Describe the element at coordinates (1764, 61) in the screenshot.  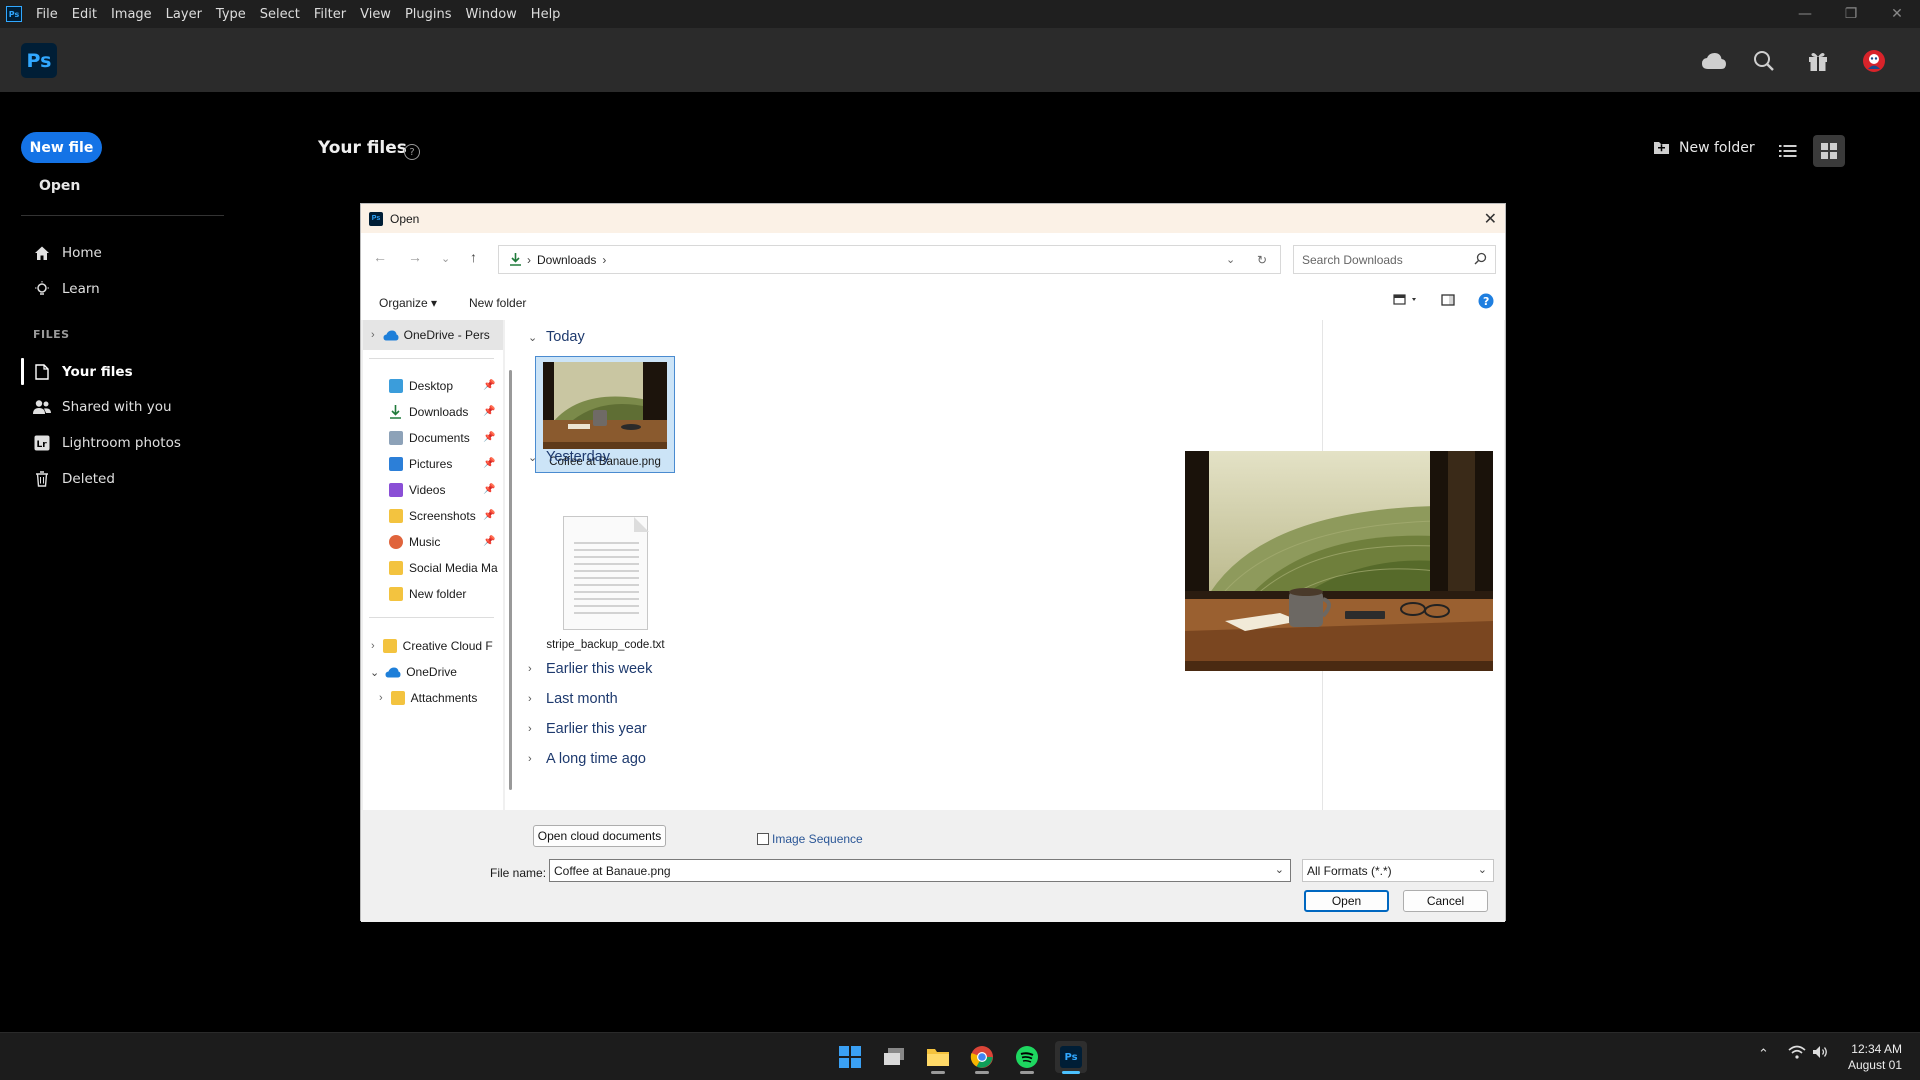
I see `search-icon` at that location.